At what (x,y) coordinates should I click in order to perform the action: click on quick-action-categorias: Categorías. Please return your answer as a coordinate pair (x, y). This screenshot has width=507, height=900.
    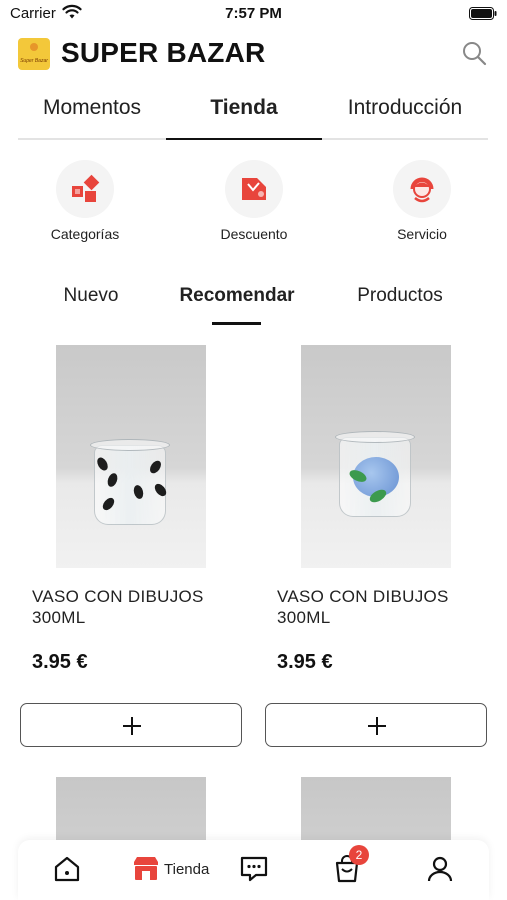
    Looking at the image, I should click on (85, 201).